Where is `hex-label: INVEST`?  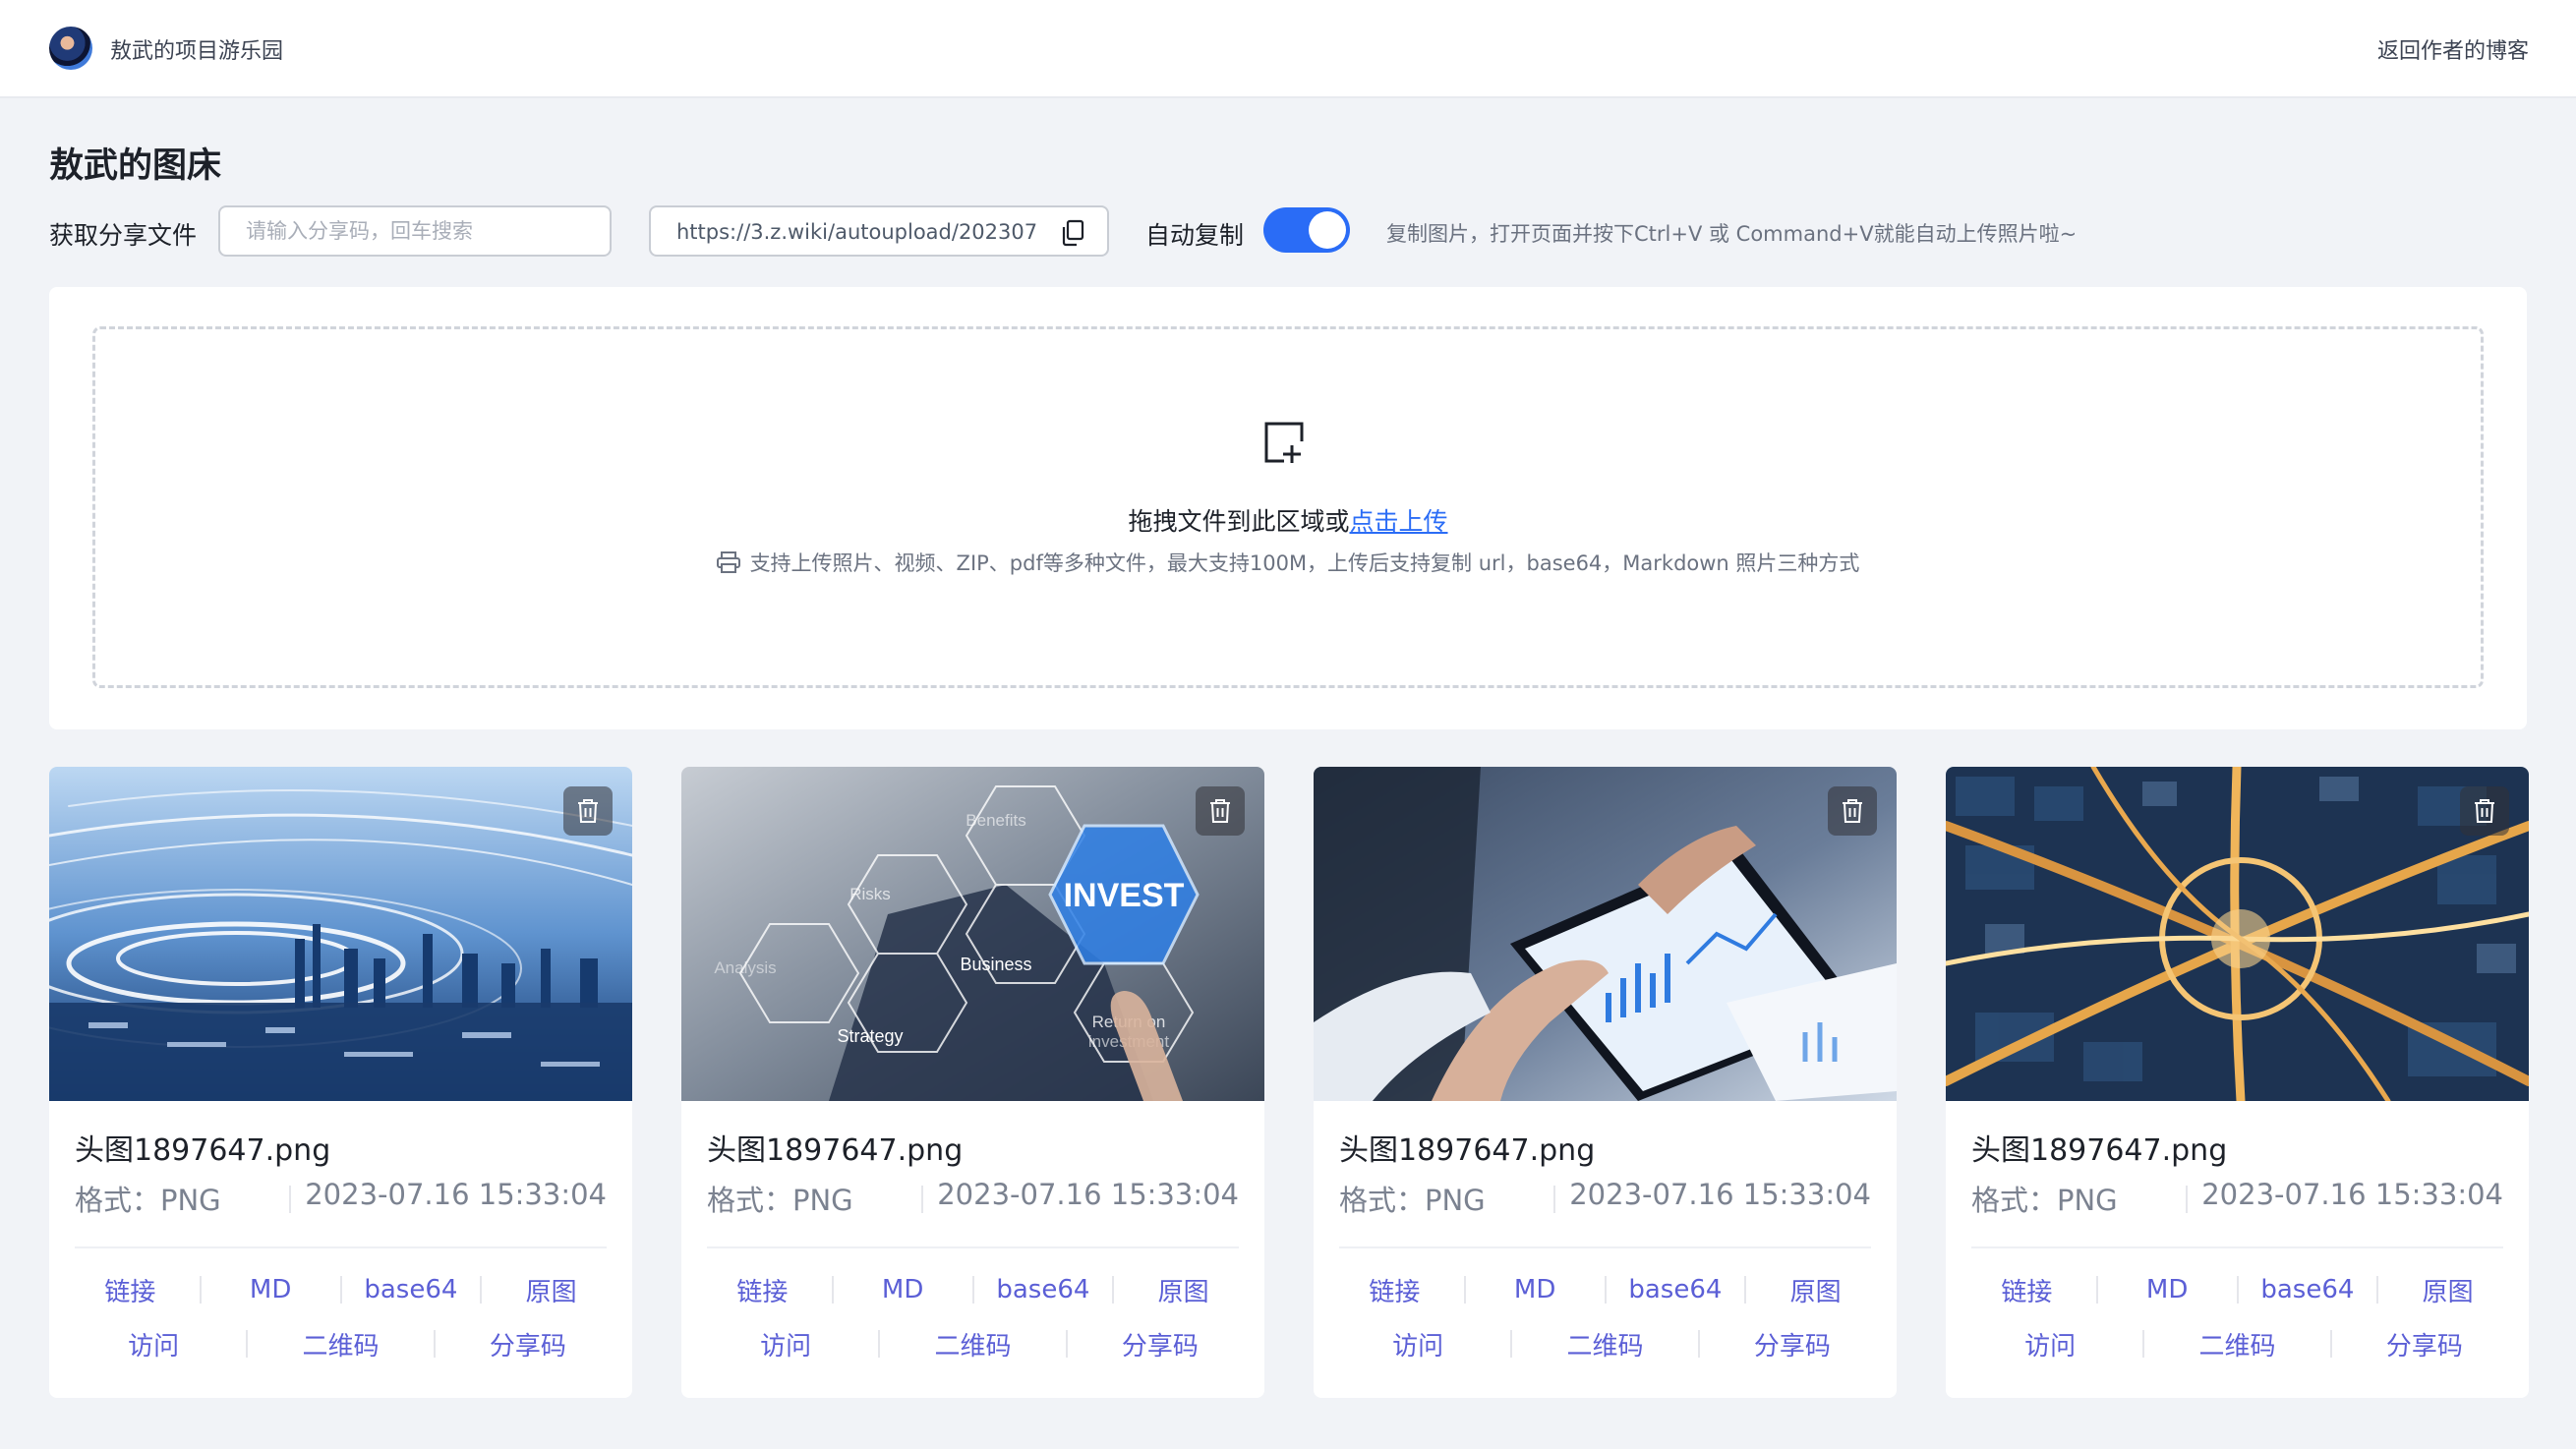 hex-label: INVEST is located at coordinates (1124, 895).